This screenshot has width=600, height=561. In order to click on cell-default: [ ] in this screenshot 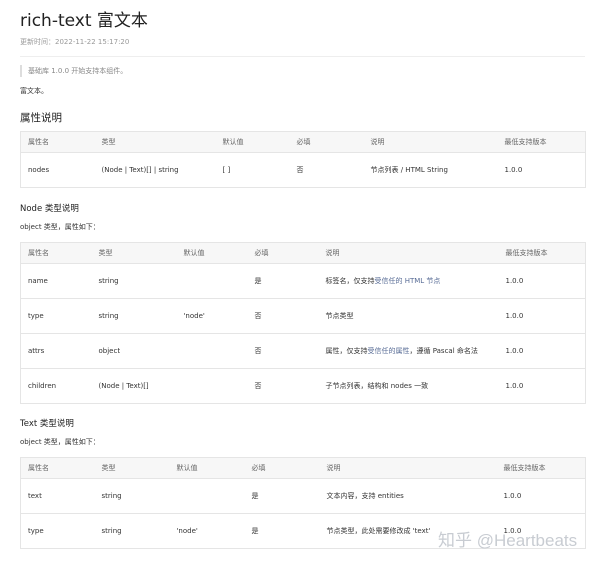, I will do `click(252, 170)`.